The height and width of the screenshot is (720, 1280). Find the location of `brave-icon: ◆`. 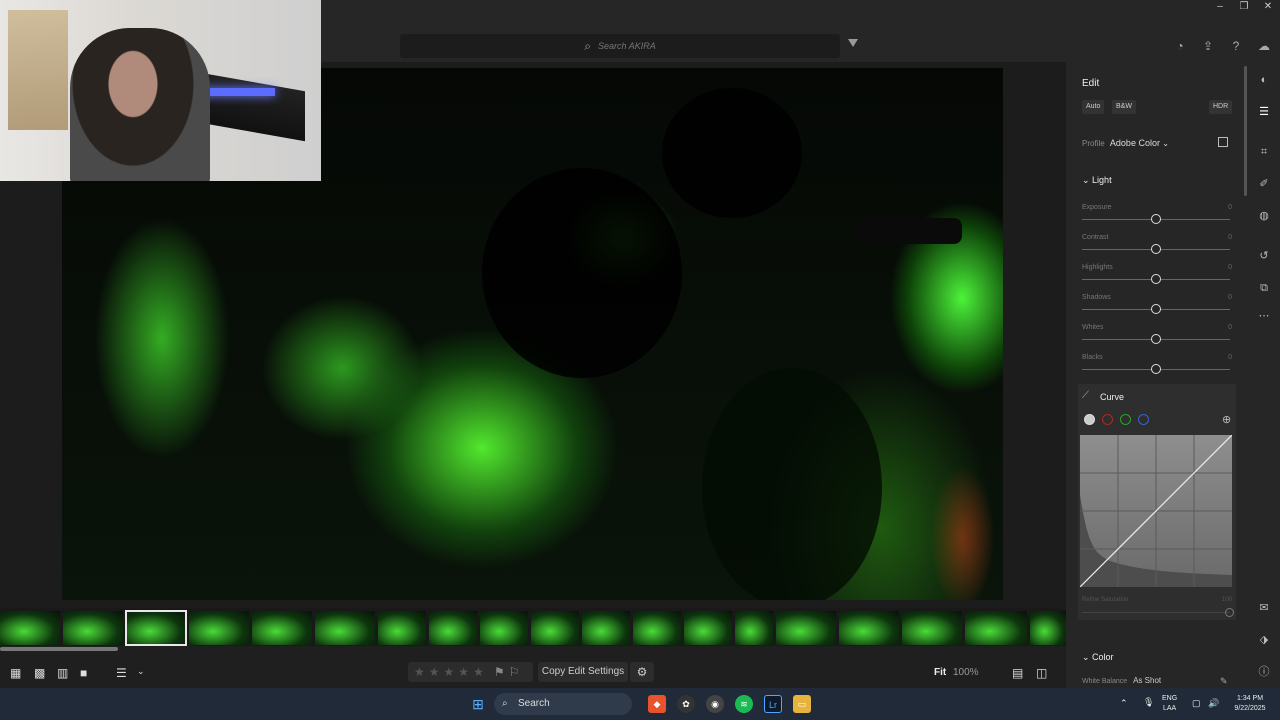

brave-icon: ◆ is located at coordinates (657, 704).